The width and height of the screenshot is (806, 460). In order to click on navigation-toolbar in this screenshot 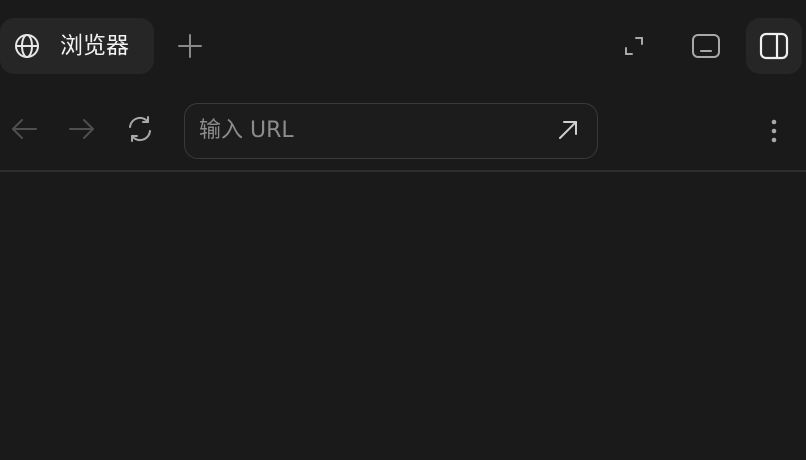, I will do `click(403, 132)`.